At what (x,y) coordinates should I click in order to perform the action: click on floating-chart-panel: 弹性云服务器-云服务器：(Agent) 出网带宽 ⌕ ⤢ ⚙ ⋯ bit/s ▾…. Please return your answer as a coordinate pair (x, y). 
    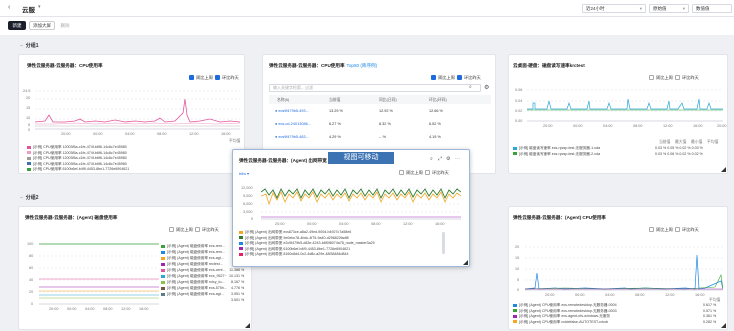
    Looking at the image, I should click on (351, 208).